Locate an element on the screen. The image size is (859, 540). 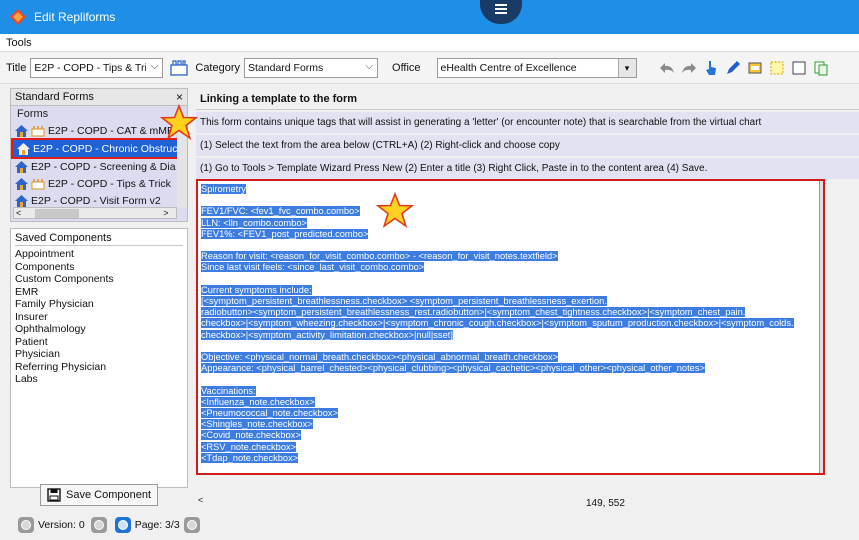
copy-icon is located at coordinates (821, 68).